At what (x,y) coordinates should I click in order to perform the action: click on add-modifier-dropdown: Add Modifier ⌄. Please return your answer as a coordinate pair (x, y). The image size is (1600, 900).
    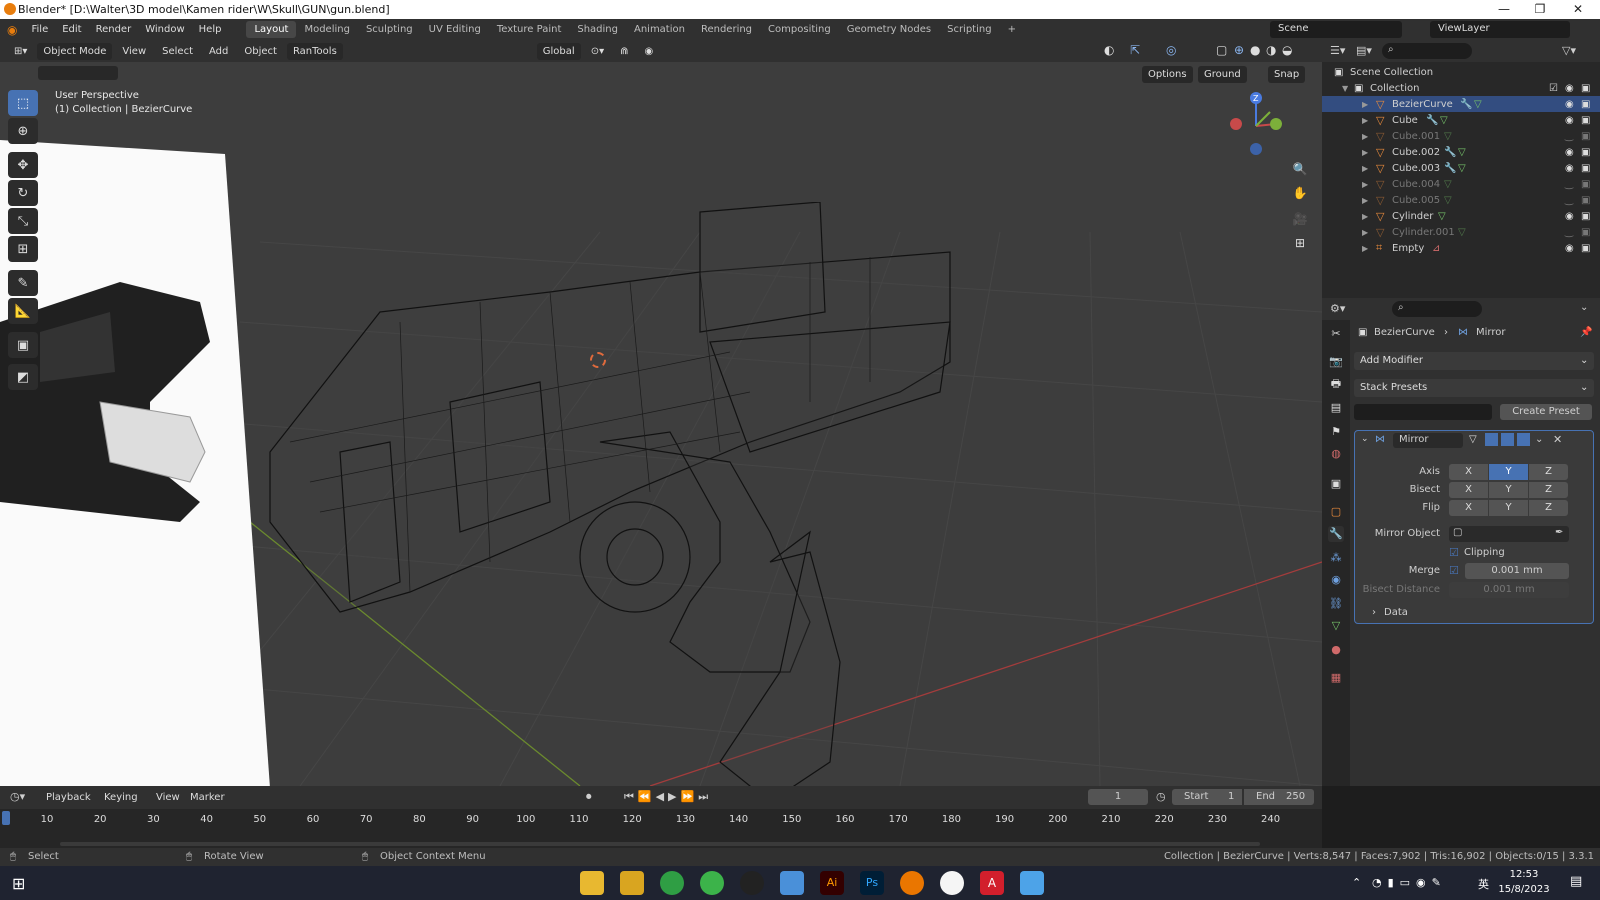
    Looking at the image, I should click on (1474, 361).